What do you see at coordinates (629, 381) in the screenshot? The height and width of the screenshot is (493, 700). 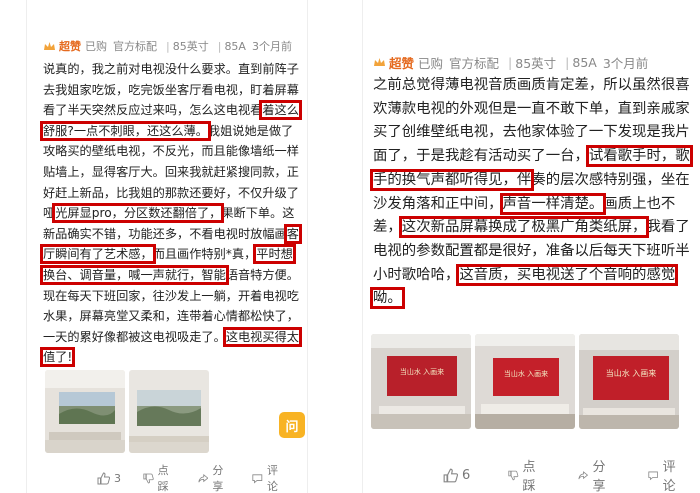 I see `review-image-3: 当山水 入画来` at bounding box center [629, 381].